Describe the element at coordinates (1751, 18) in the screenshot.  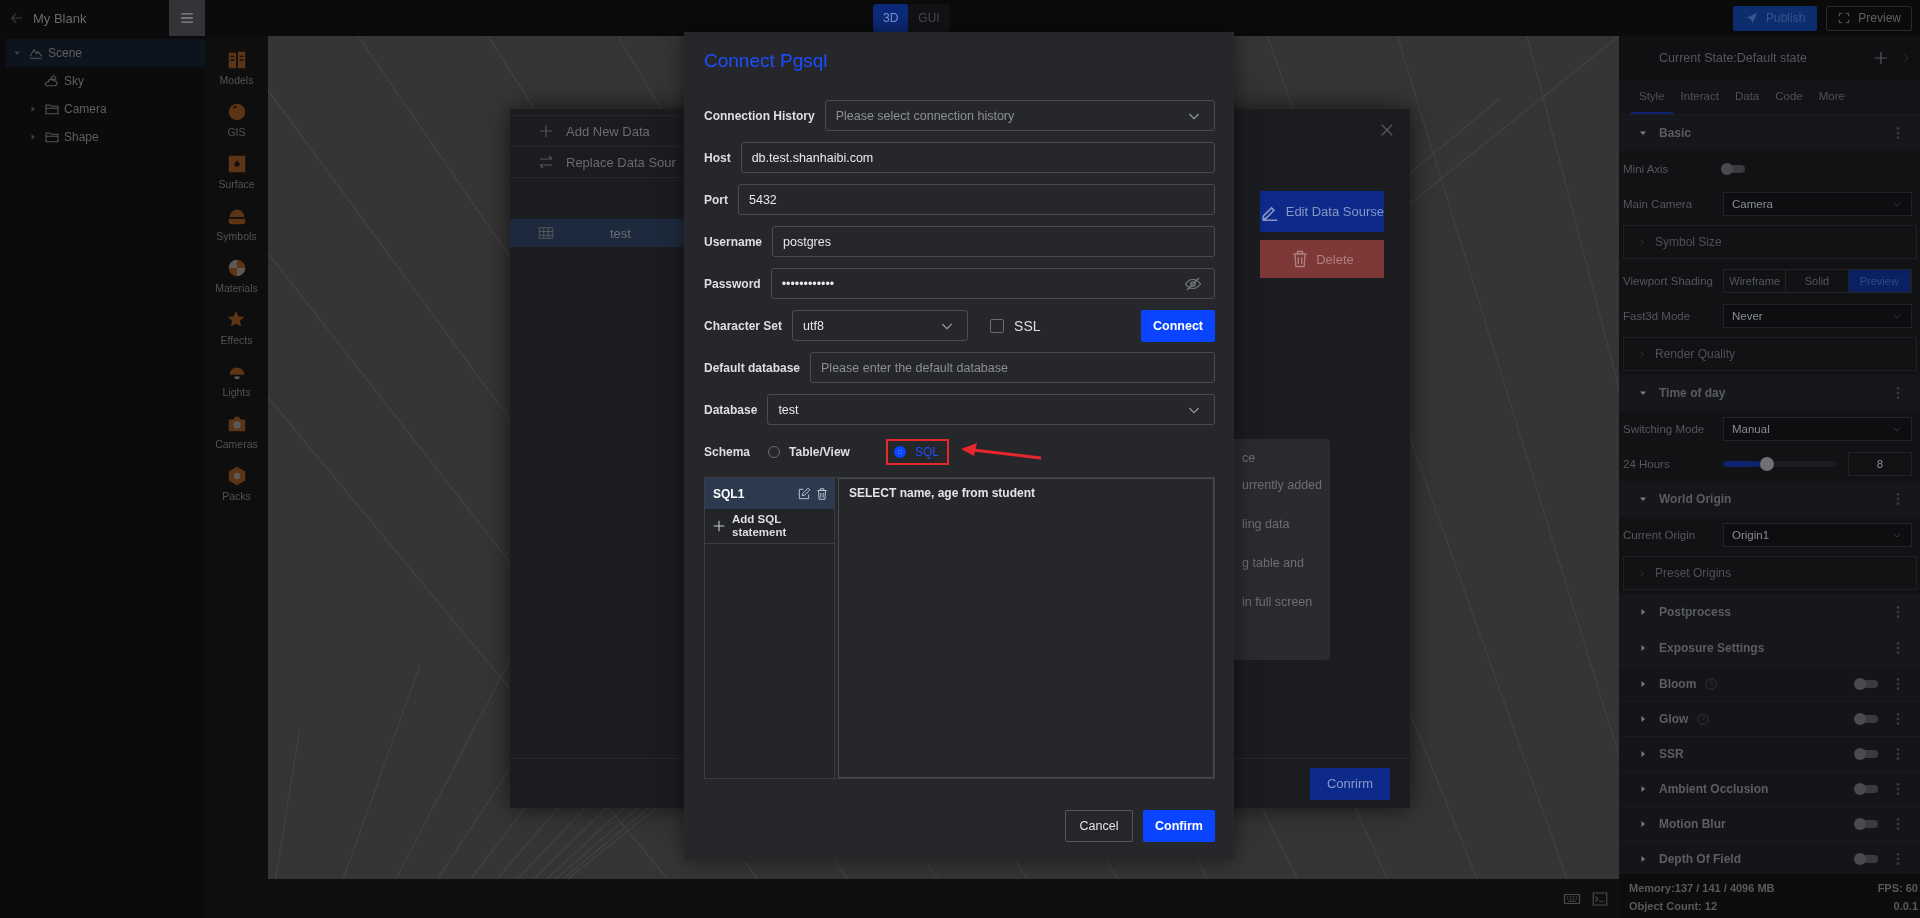
I see `send-icon` at that location.